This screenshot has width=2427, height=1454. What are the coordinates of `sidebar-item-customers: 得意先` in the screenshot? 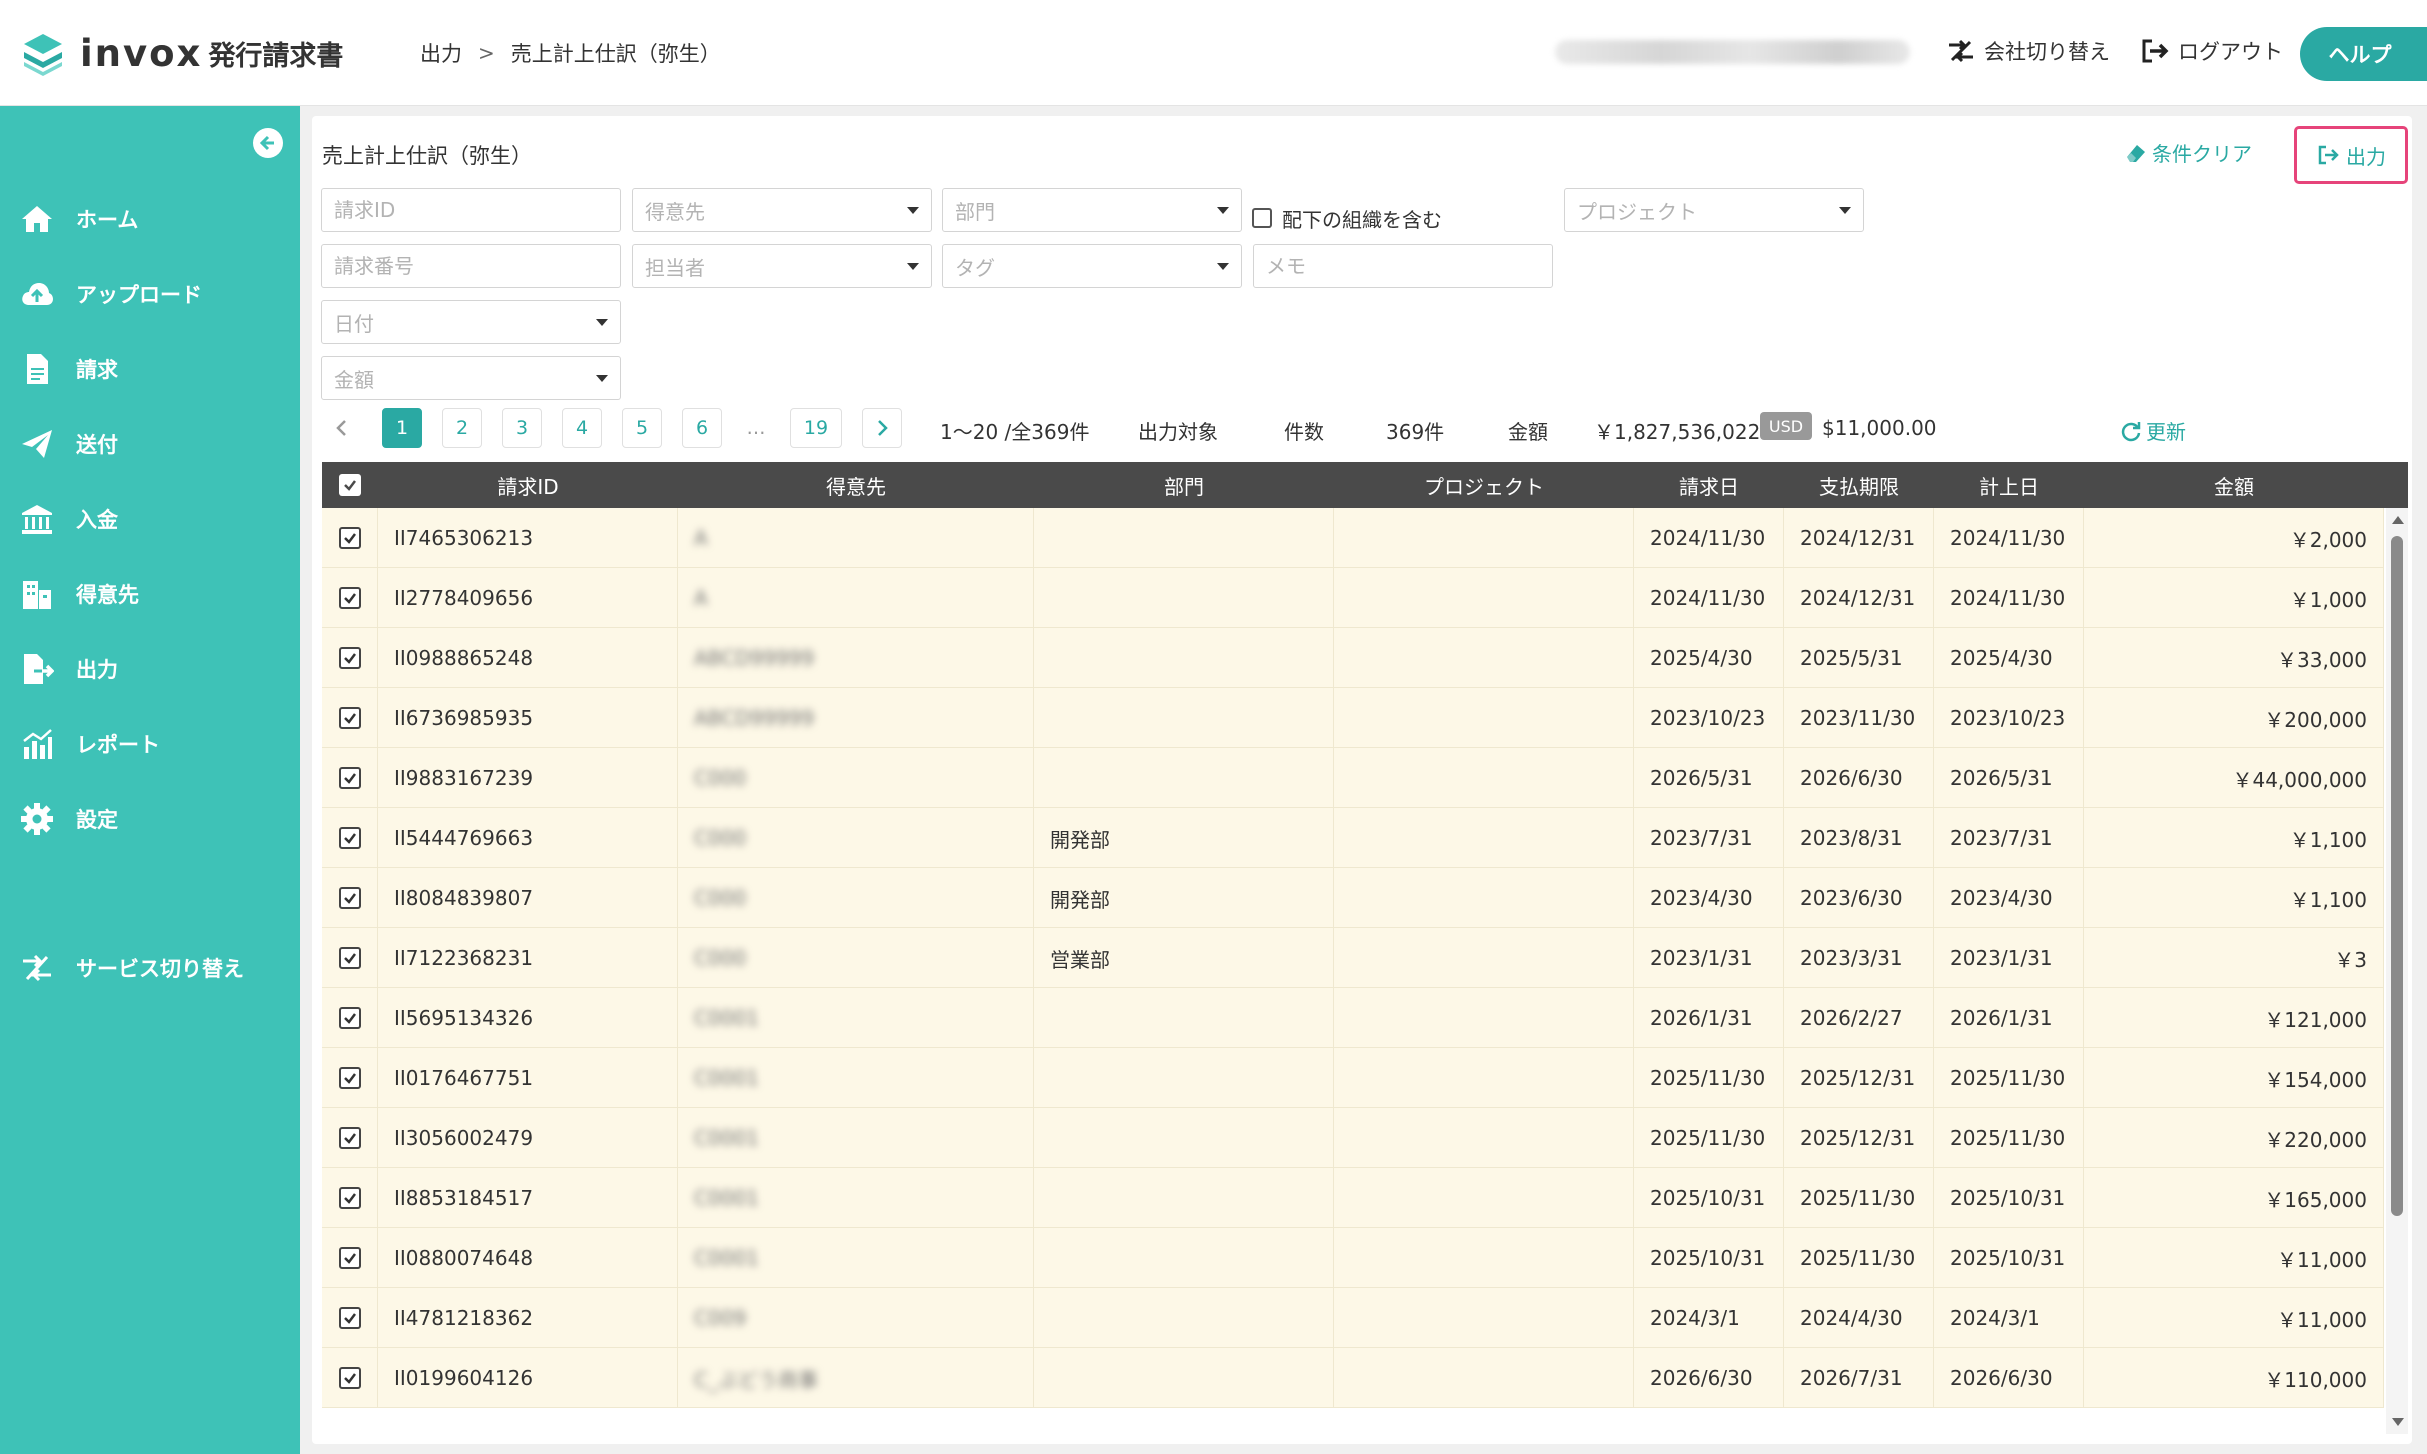 It's located at (79, 594).